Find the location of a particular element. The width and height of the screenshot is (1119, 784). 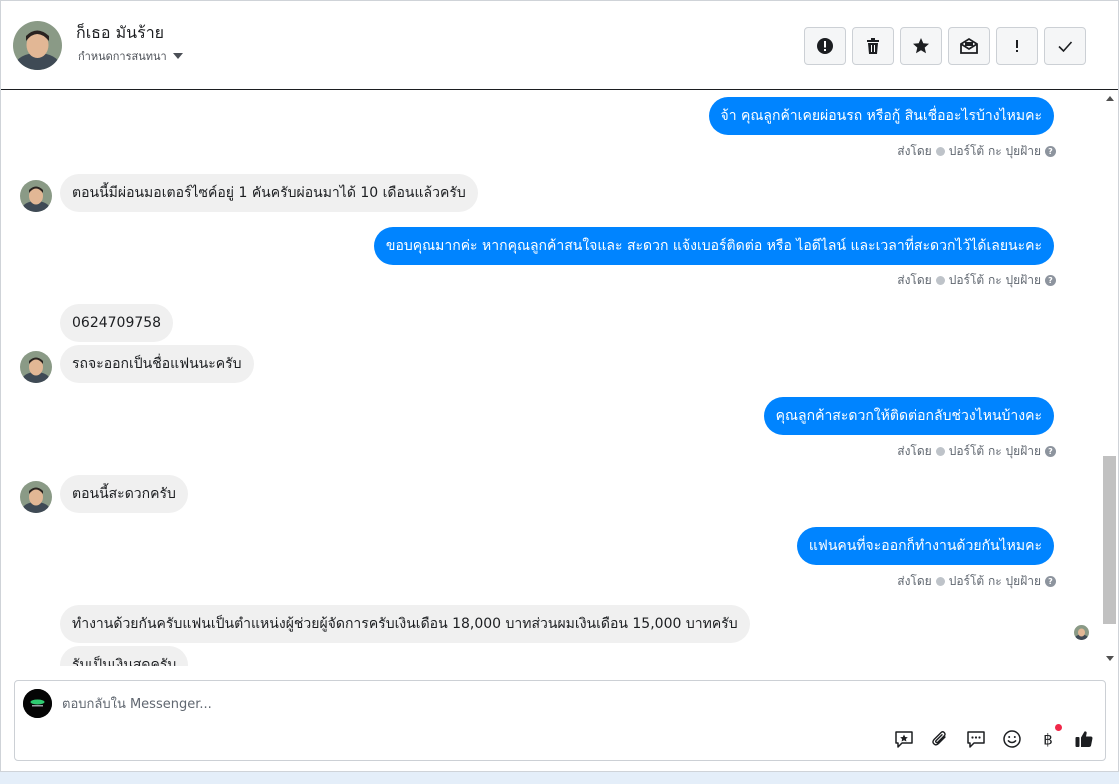

saved-reply-button is located at coordinates (904, 739).